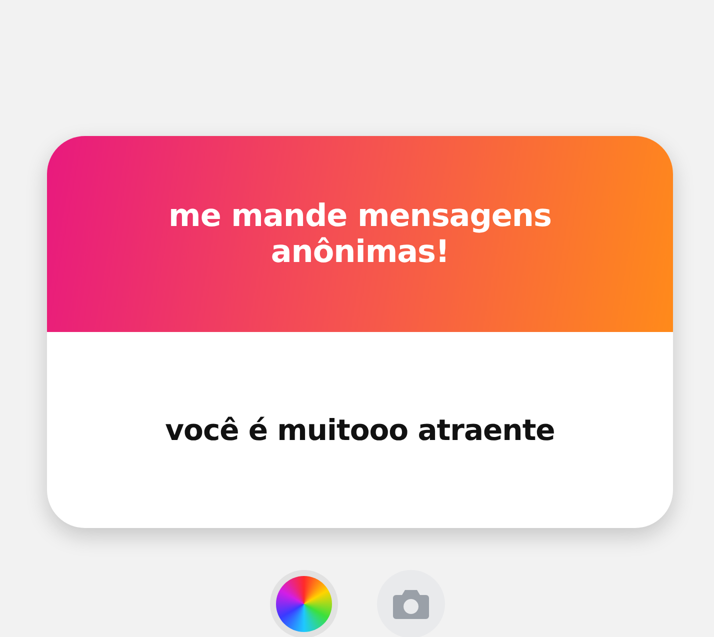  Describe the element at coordinates (304, 604) in the screenshot. I see `color-wheel-icon` at that location.